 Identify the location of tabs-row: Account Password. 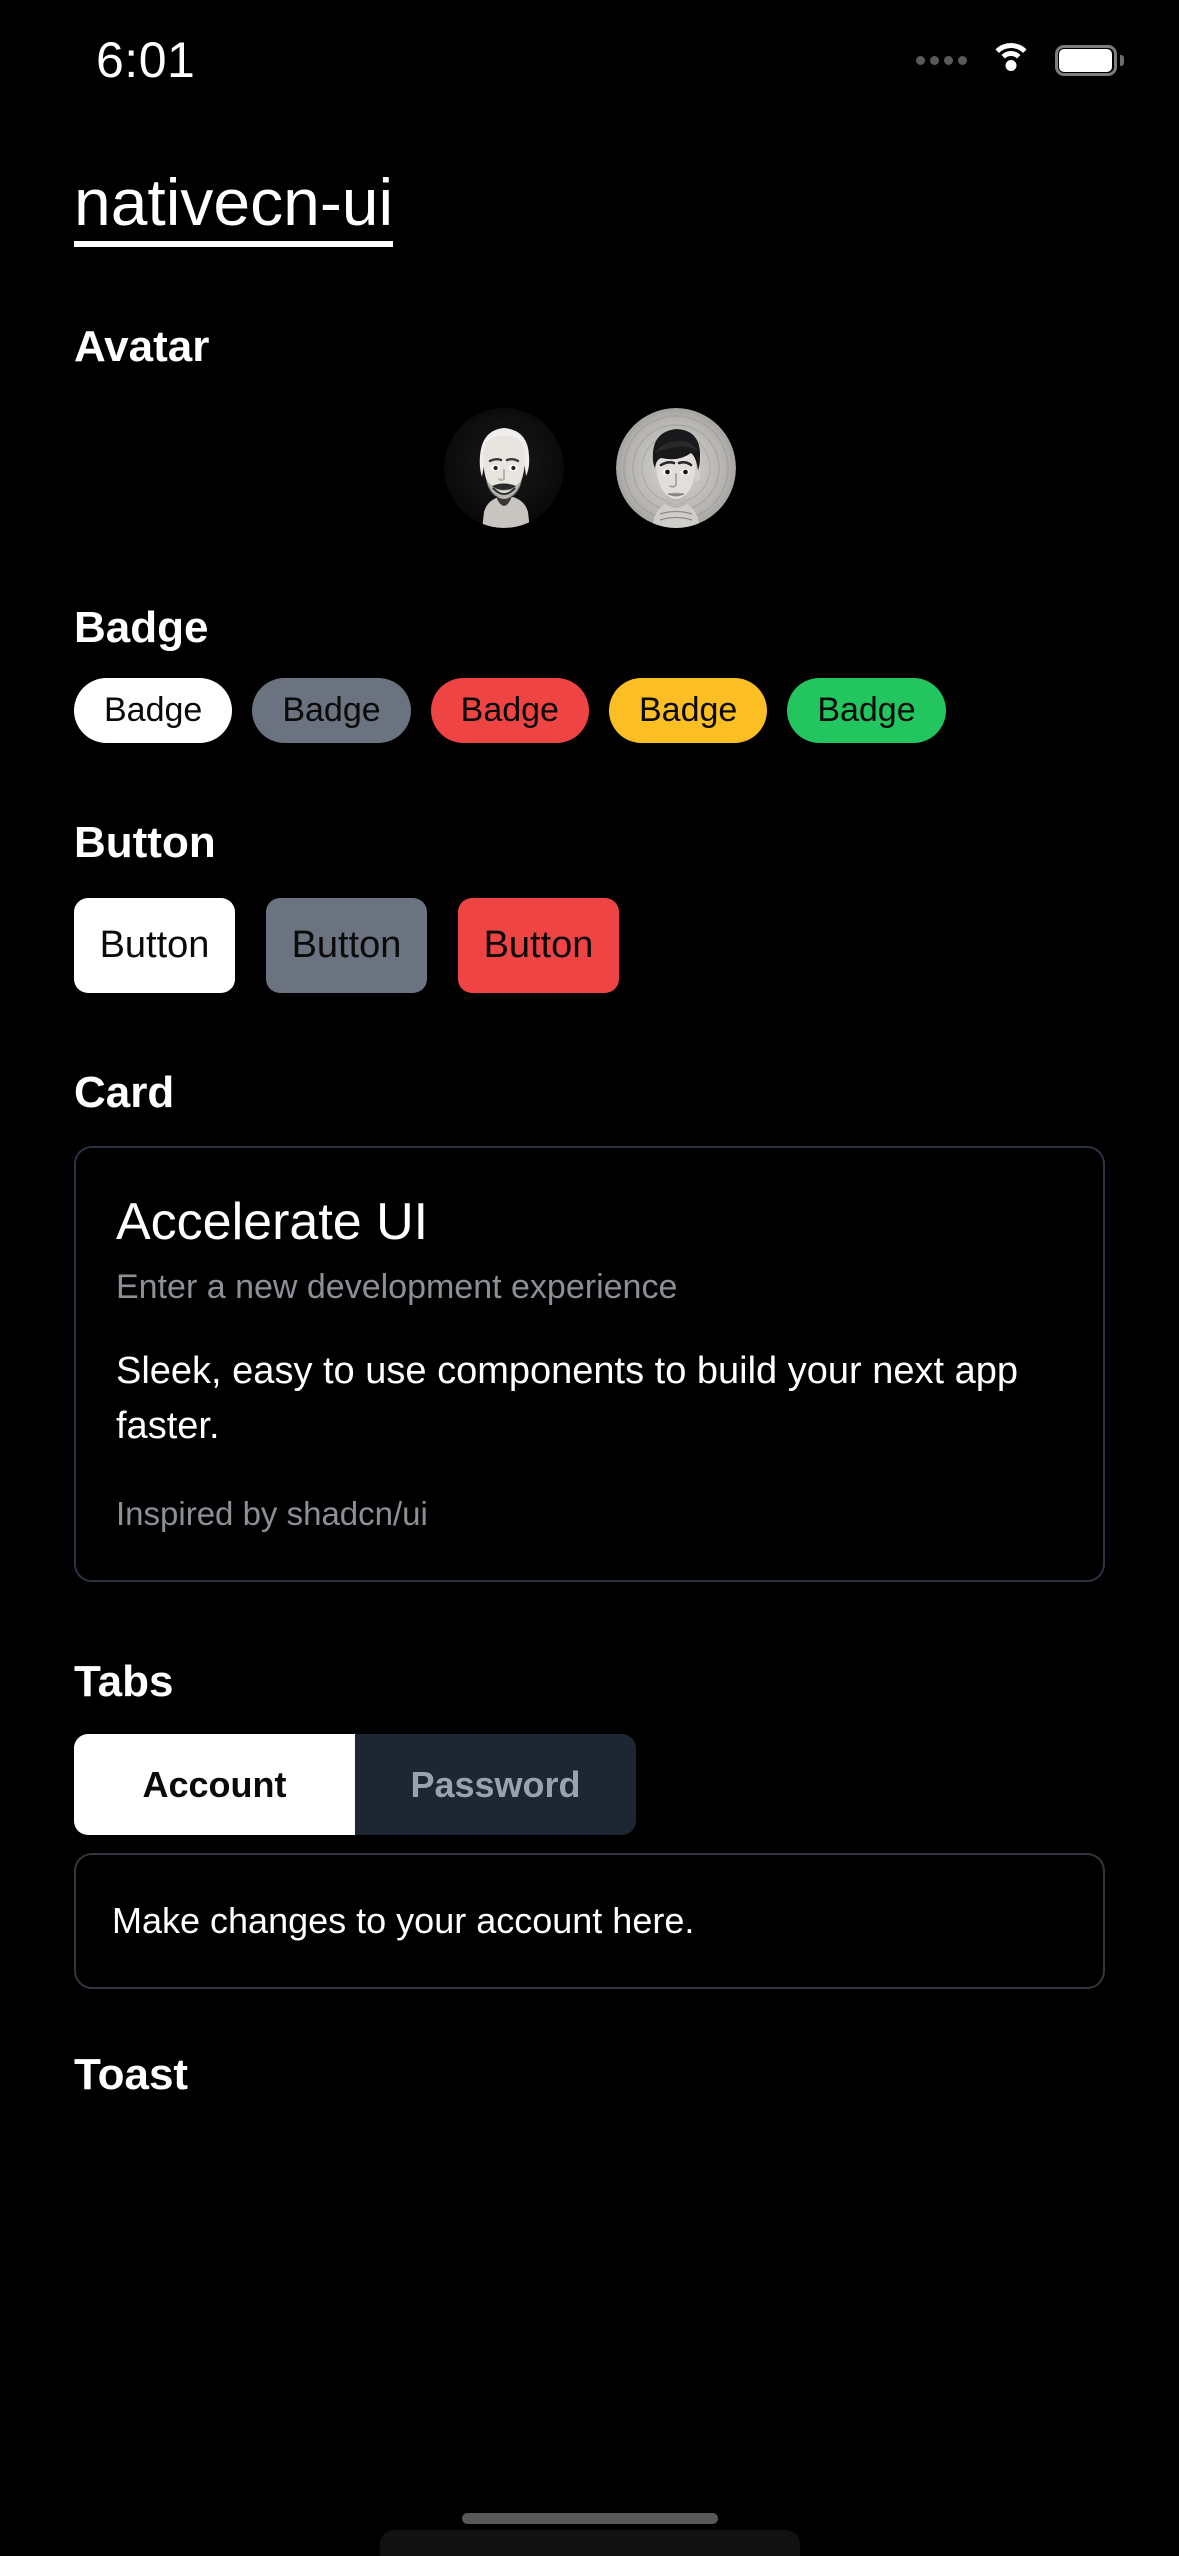
(626, 1784).